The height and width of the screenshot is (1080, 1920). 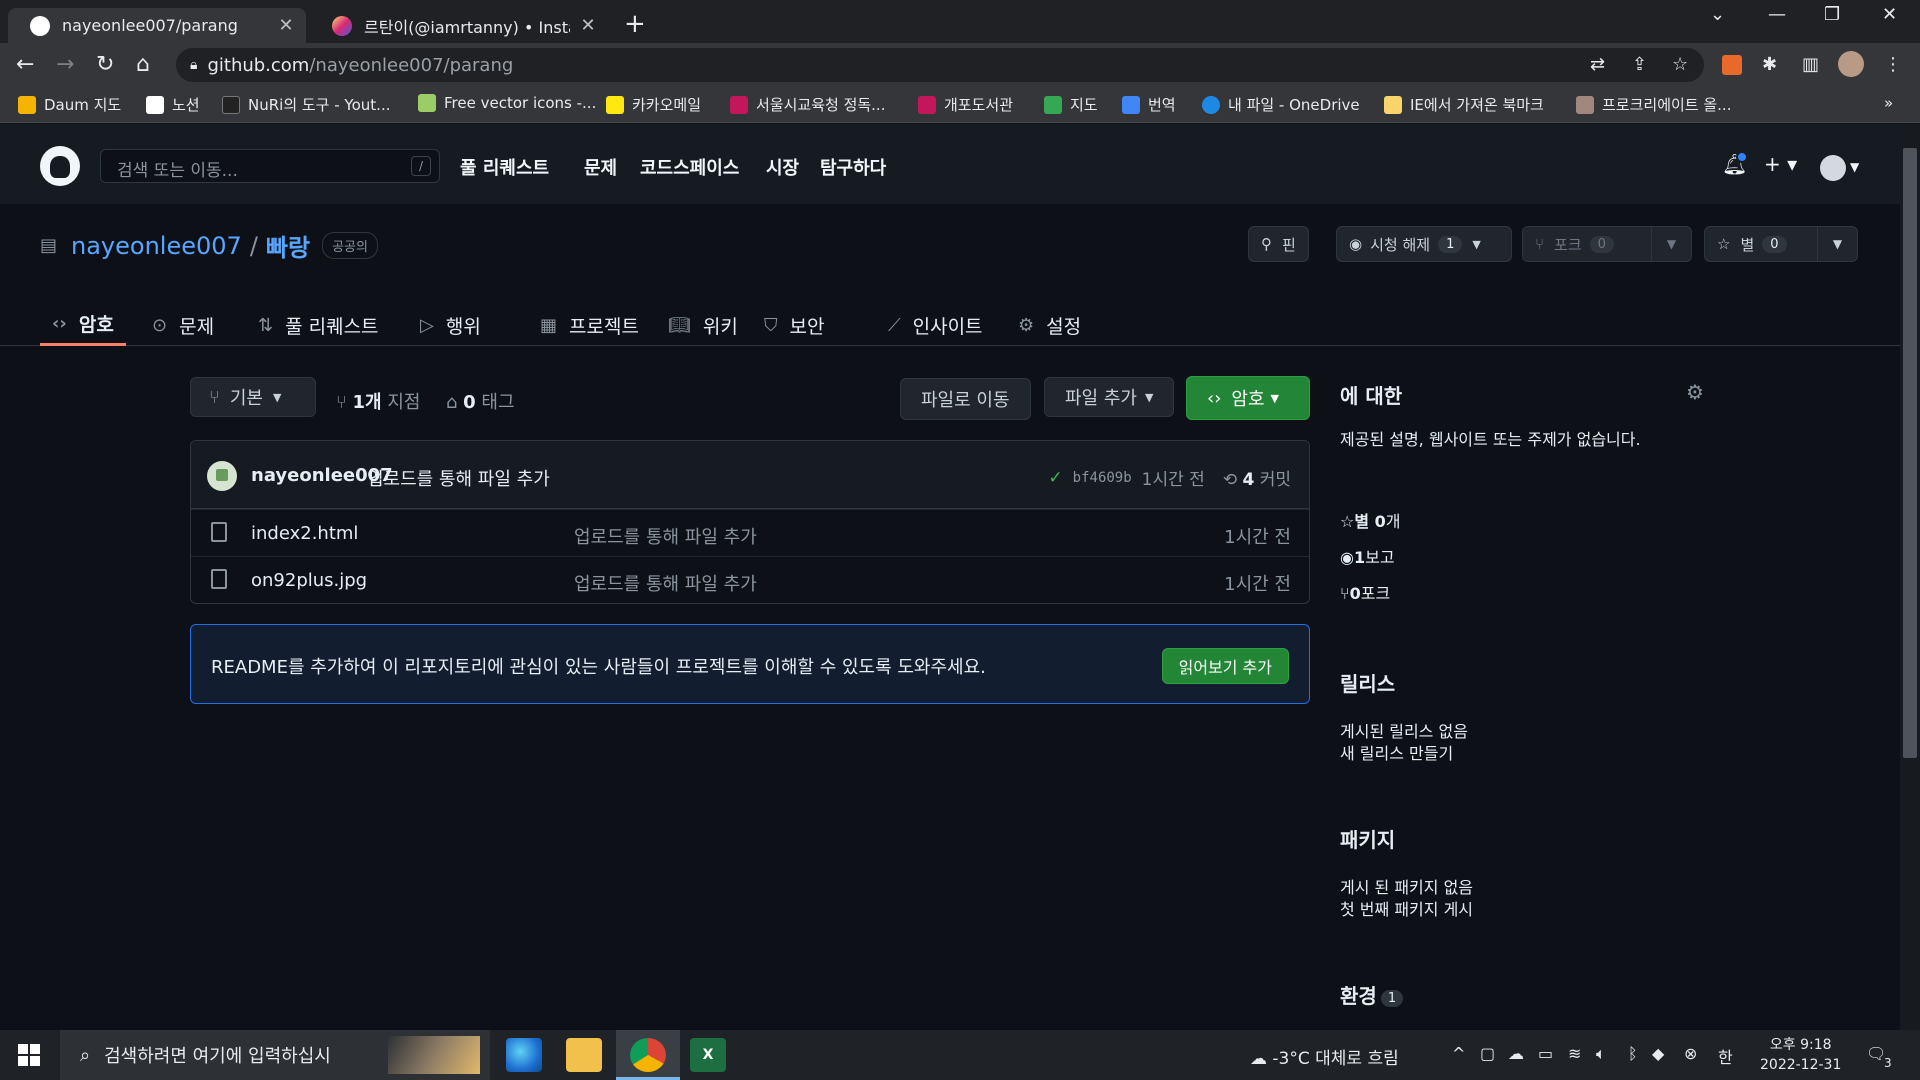 What do you see at coordinates (1889, 14) in the screenshot?
I see `window-close-icon: ✕` at bounding box center [1889, 14].